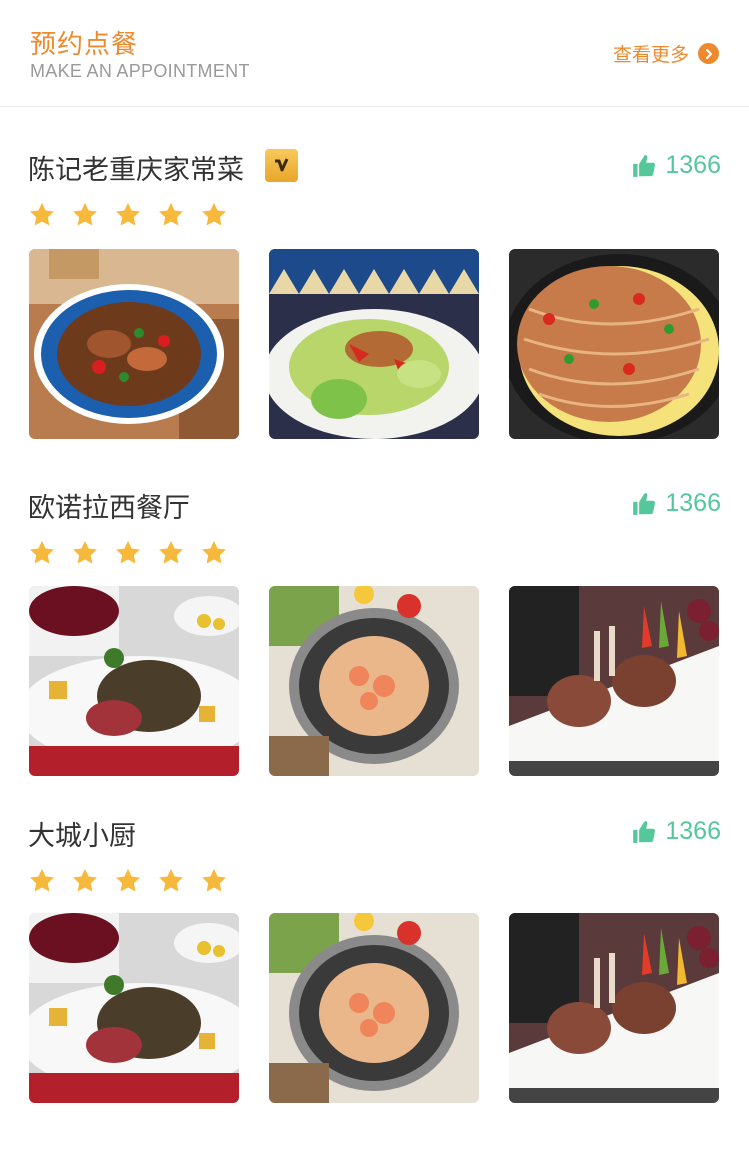  Describe the element at coordinates (281, 165) in the screenshot. I see `verified-badge-icon` at that location.